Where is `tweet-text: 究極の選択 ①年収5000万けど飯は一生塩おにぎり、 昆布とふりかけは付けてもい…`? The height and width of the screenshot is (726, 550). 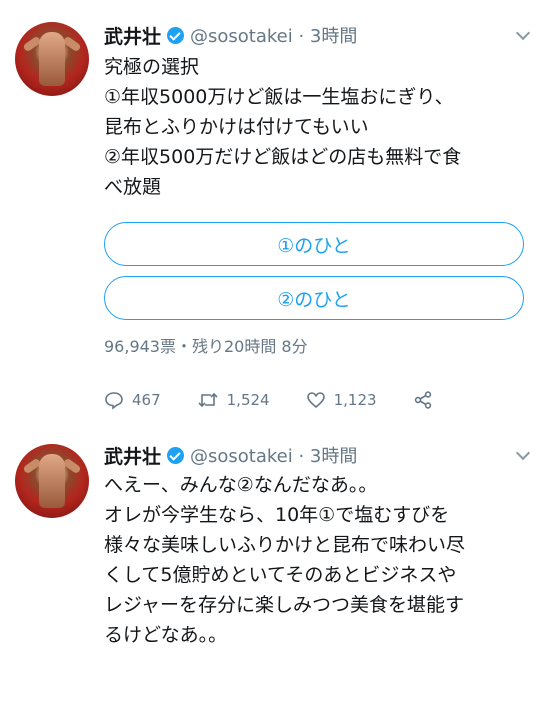
tweet-text: 究極の選択 ①年収5000万けど飯は一生塩おにぎり、 昆布とふりかけは付けてもい… is located at coordinates (283, 127).